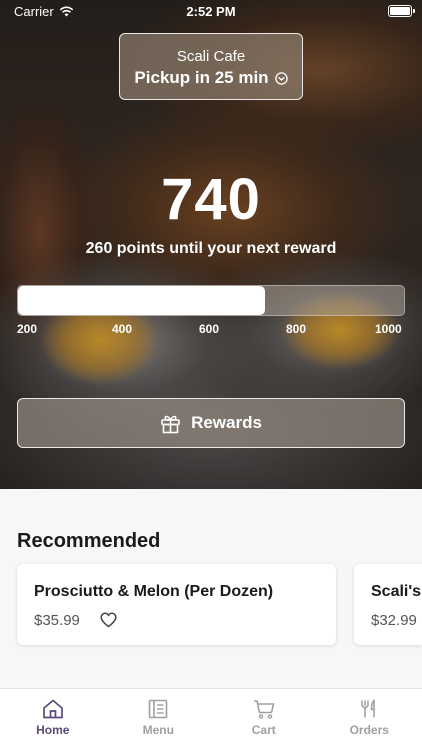 This screenshot has height=750, width=422. I want to click on cart-icon, so click(264, 709).